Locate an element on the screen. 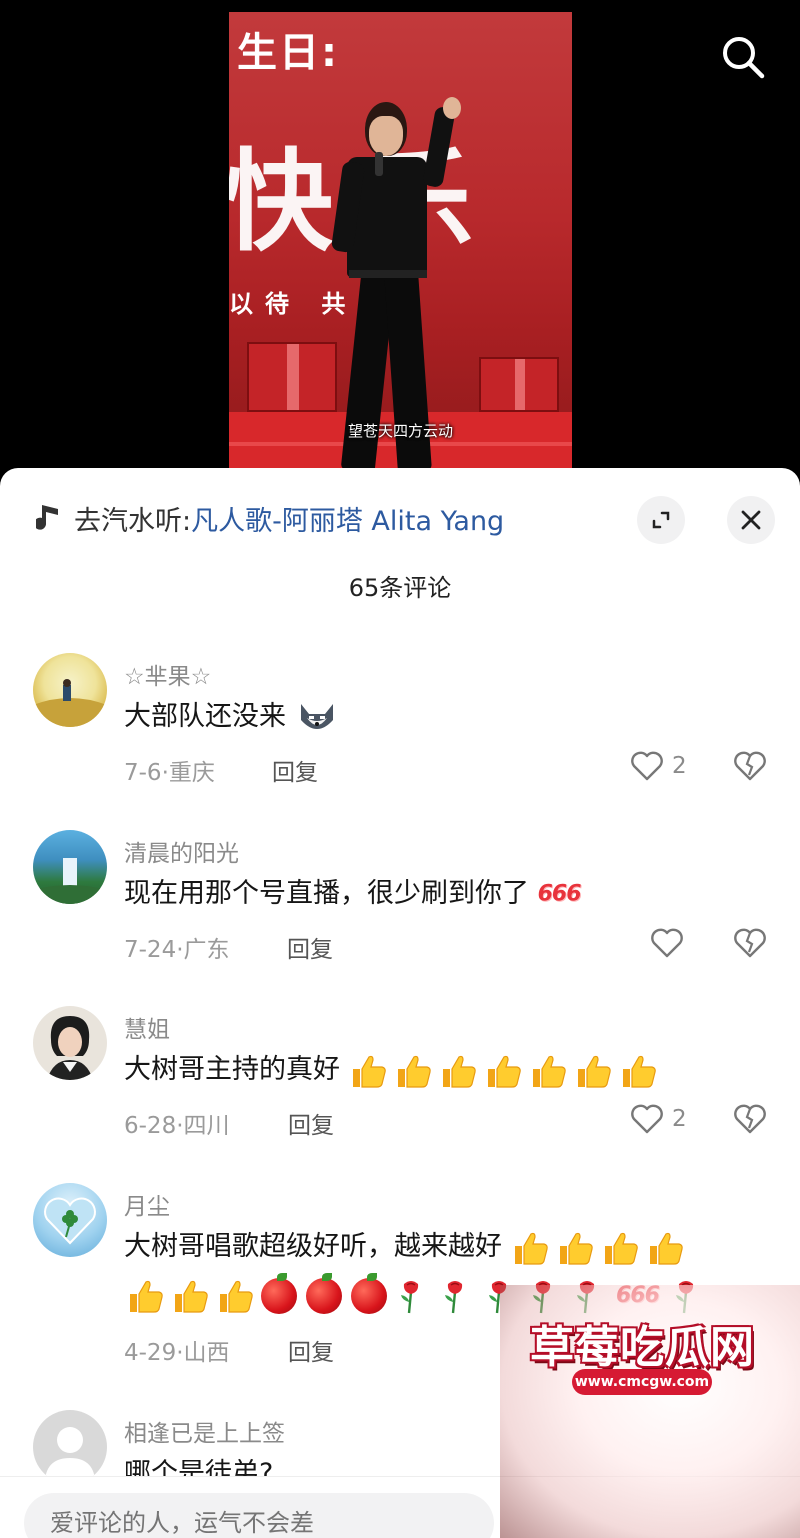 The height and width of the screenshot is (1538, 800). husky-emoji-icon is located at coordinates (316, 716).